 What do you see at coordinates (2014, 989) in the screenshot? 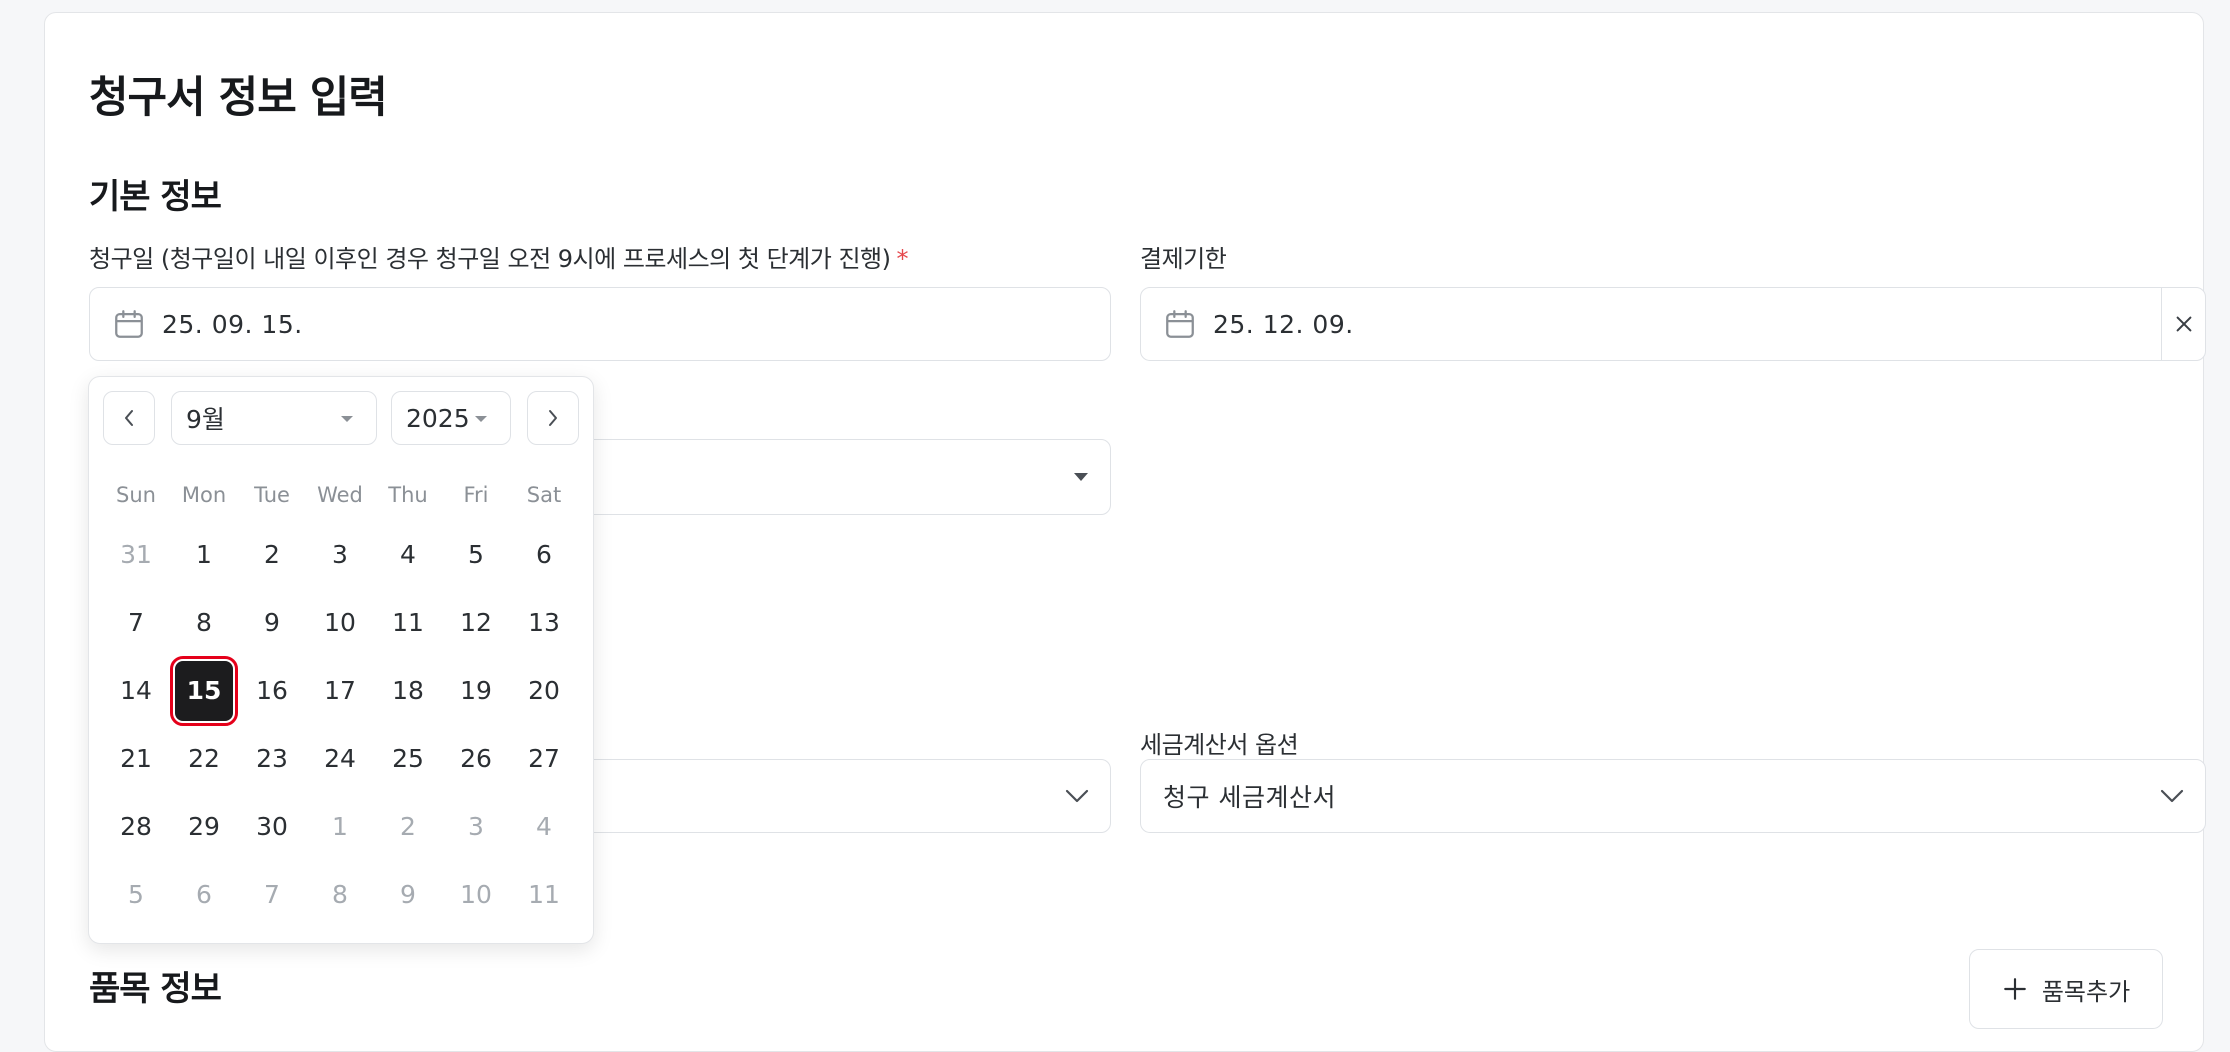
I see `plus-icon` at bounding box center [2014, 989].